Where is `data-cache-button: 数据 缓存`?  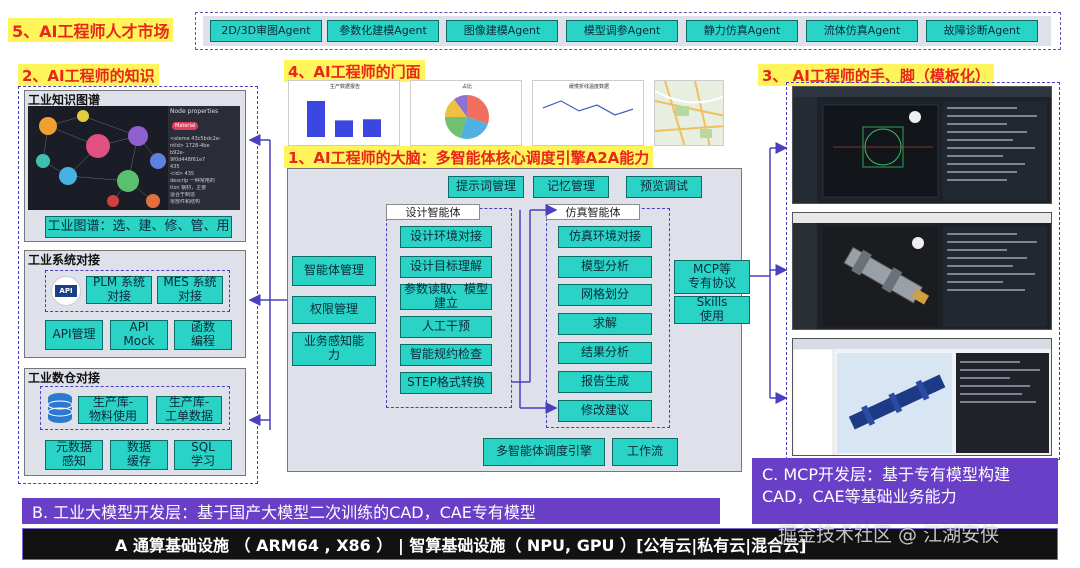
data-cache-button: 数据 缓存 is located at coordinates (139, 455).